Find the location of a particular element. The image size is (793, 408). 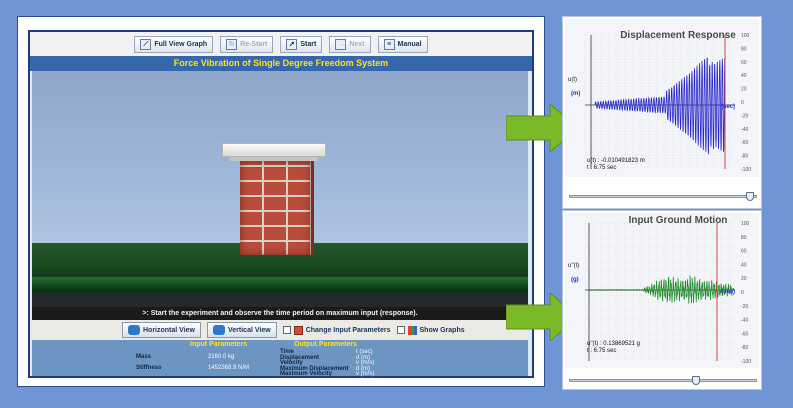

output-max-velocity-label: Maximum Velocity is located at coordinates (306, 374).